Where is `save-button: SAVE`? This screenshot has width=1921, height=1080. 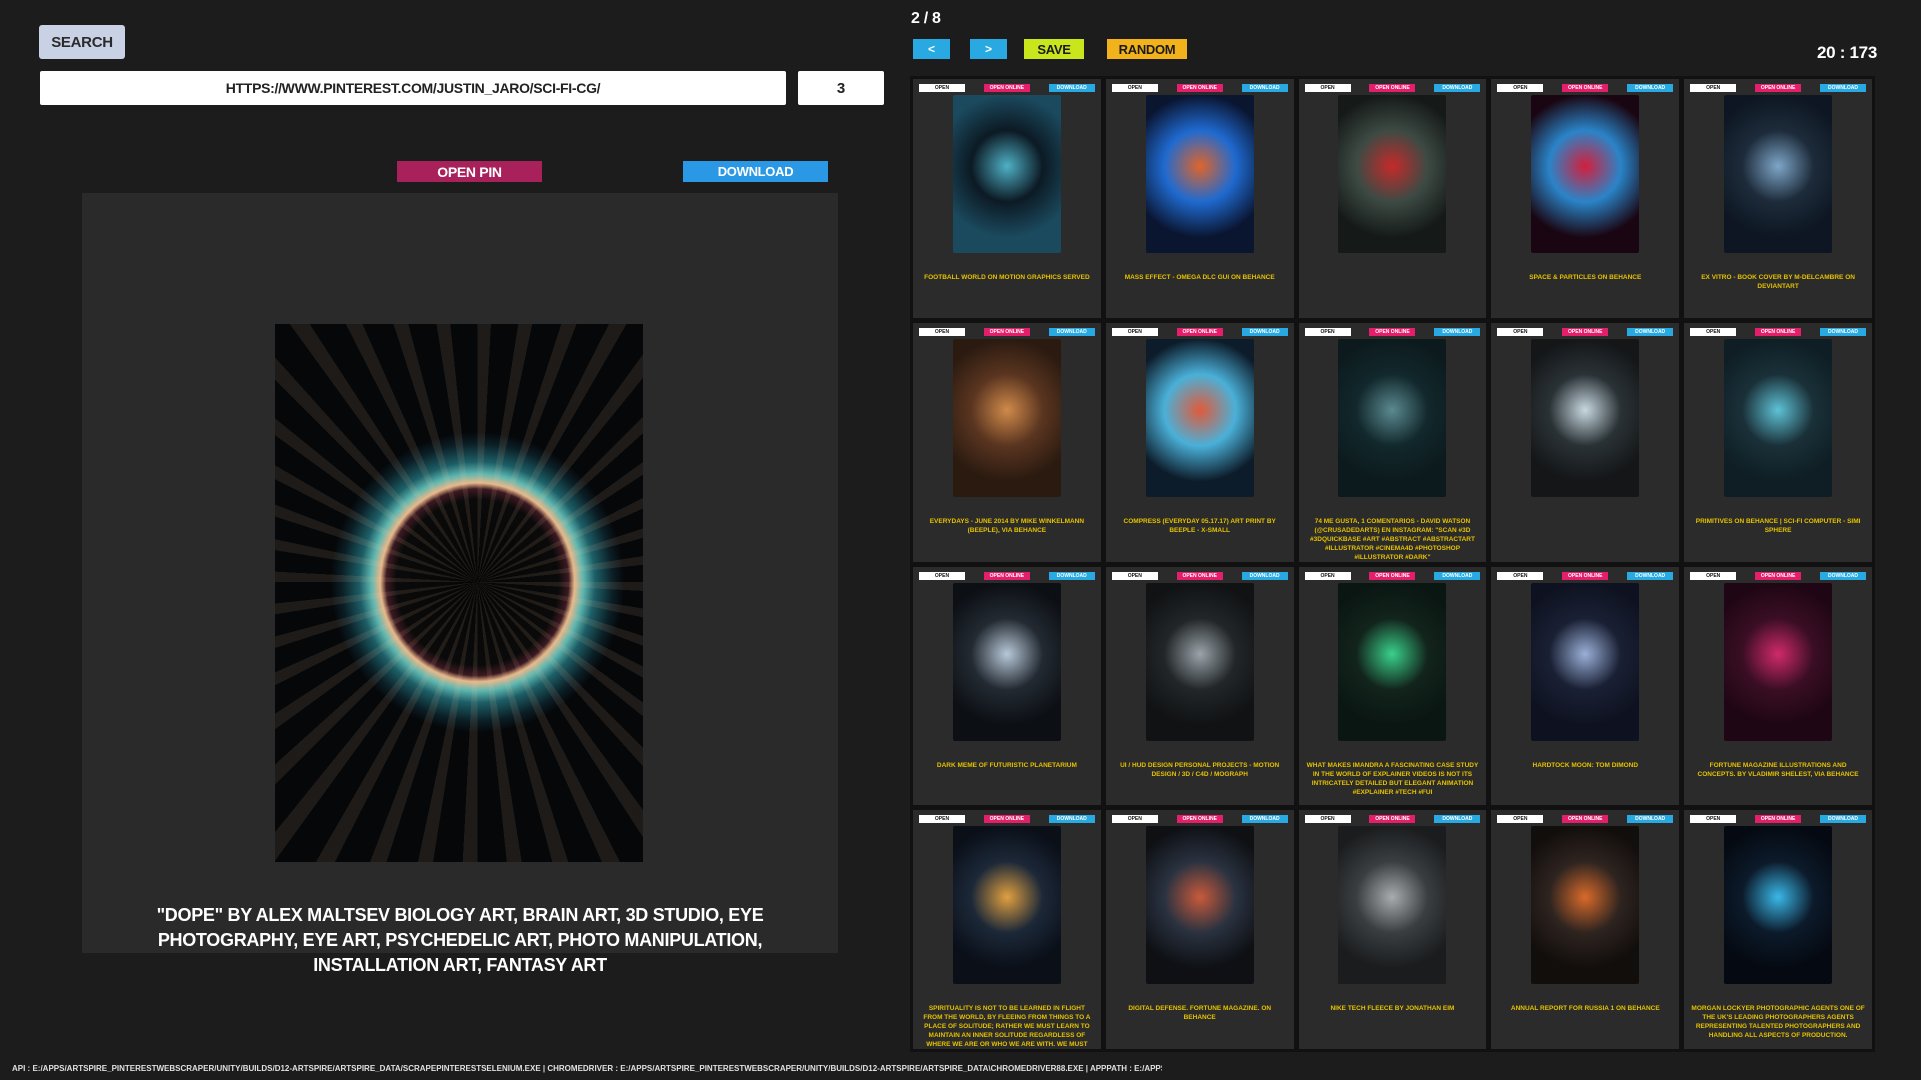 save-button: SAVE is located at coordinates (1054, 49).